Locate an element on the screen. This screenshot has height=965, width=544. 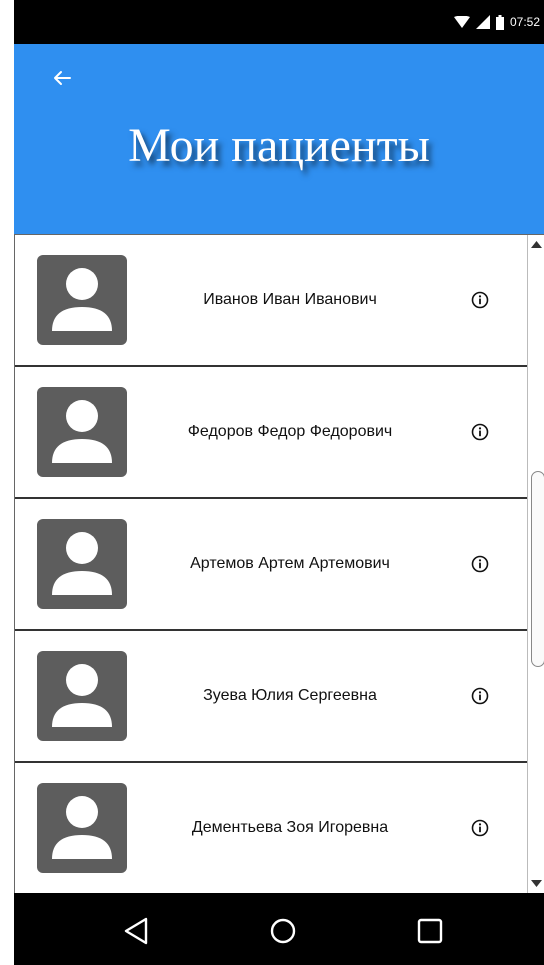
wifi-icon is located at coordinates (461, 21).